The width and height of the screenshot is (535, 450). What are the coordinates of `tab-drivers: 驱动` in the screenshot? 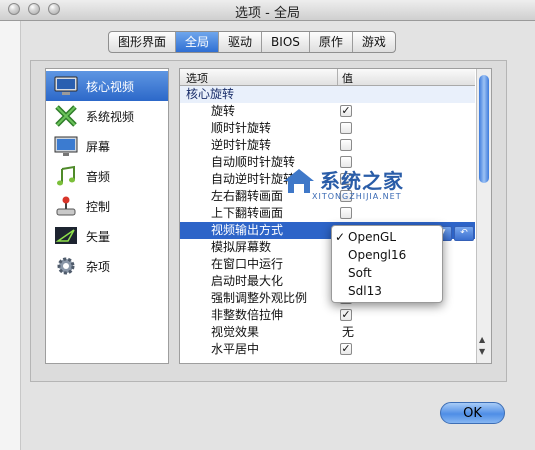 It's located at (241, 42).